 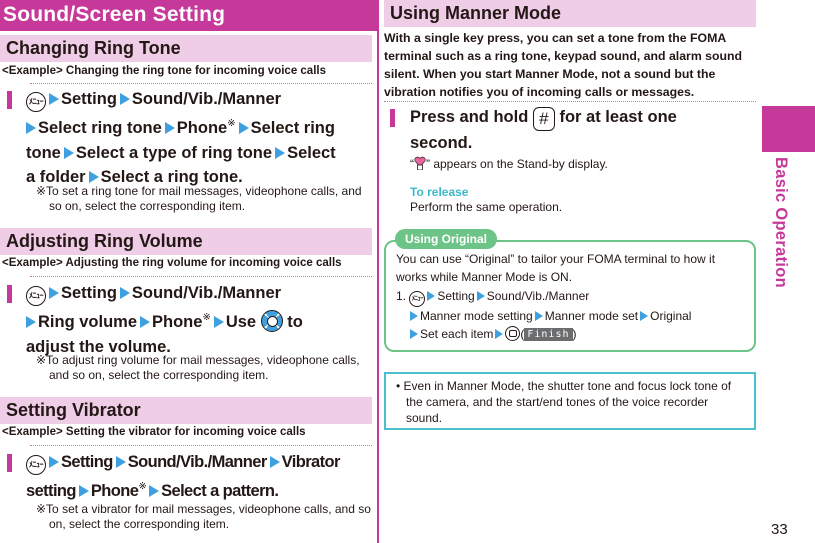 What do you see at coordinates (88, 322) in the screenshot?
I see `step-text: Ring volume` at bounding box center [88, 322].